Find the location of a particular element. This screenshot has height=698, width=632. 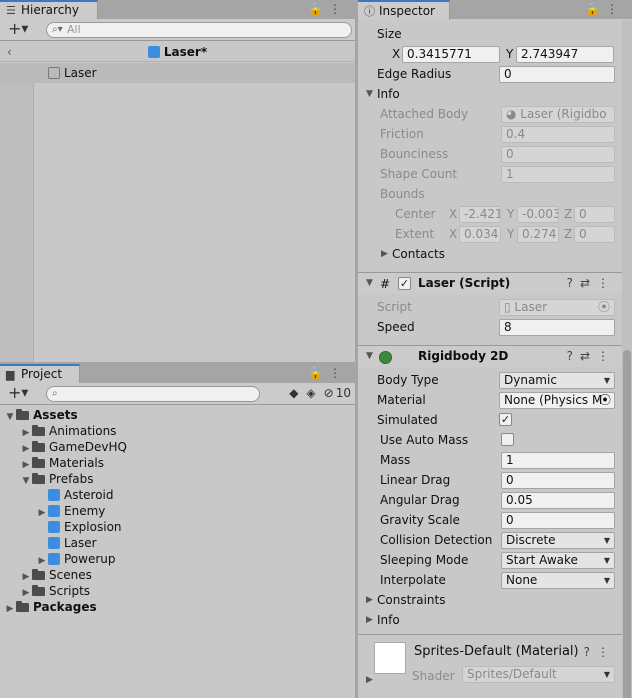

tree-item-assets: ▼ Assets is located at coordinates (177, 415).